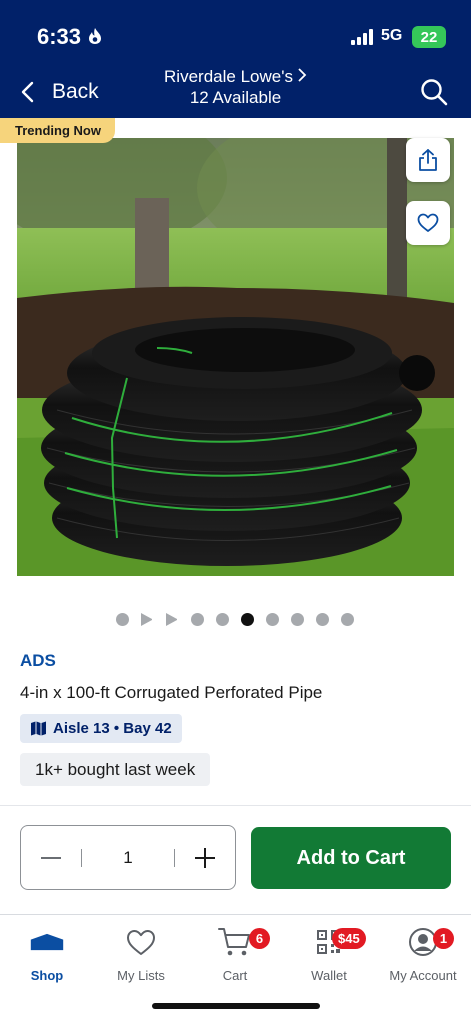 The height and width of the screenshot is (1020, 471). What do you see at coordinates (362, 37) in the screenshot?
I see `signal-icon` at bounding box center [362, 37].